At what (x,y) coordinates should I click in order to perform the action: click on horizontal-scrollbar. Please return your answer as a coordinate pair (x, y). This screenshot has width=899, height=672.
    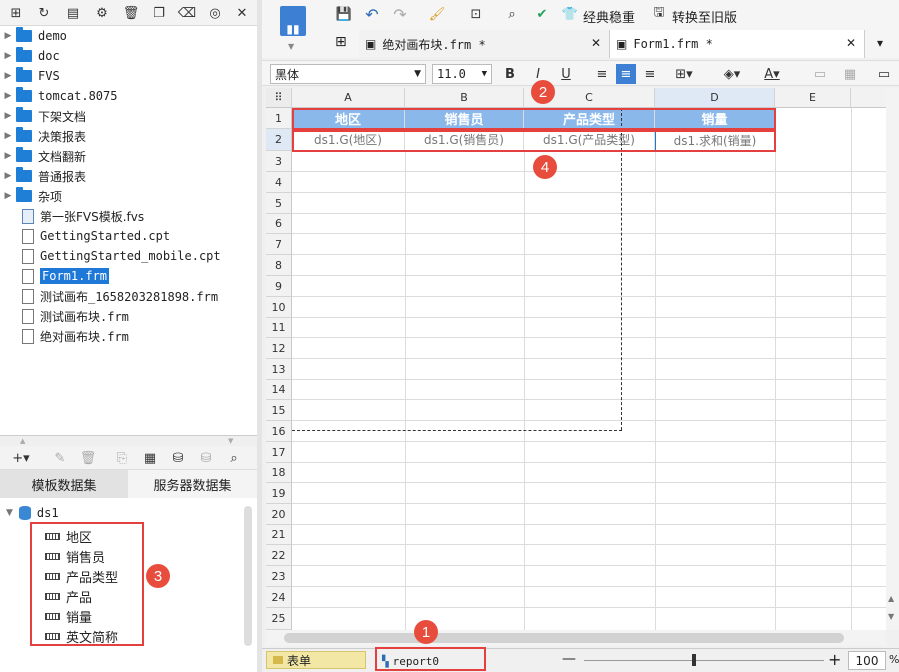
    Looking at the image, I should click on (576, 638).